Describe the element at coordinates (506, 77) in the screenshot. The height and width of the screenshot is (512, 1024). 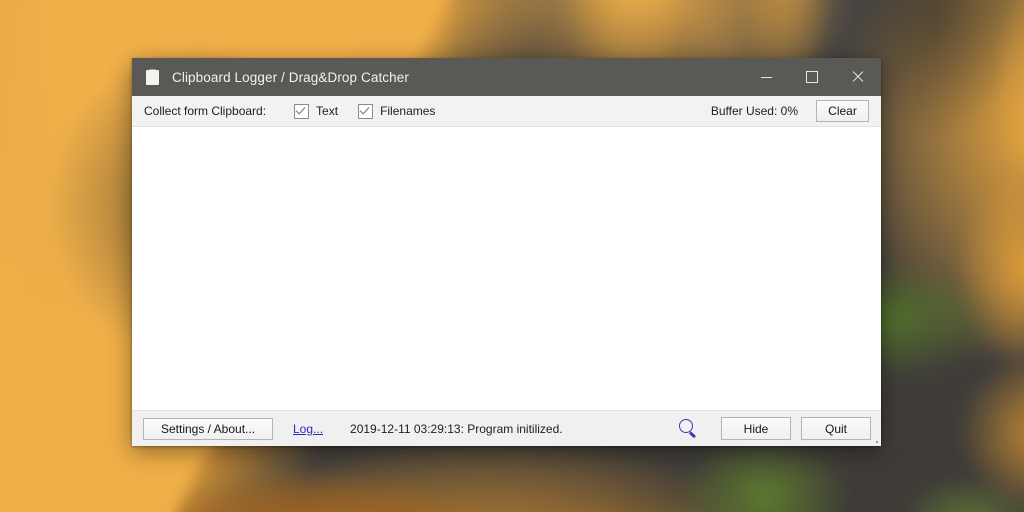
I see `title-bar: Clipboard Logger / Drag&Drop Catcher` at that location.